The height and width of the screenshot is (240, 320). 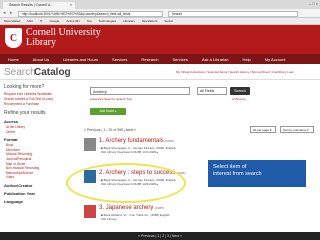 What do you see at coordinates (80, 59) in the screenshot?
I see `nav-item: Libraries and Hours` at bounding box center [80, 59].